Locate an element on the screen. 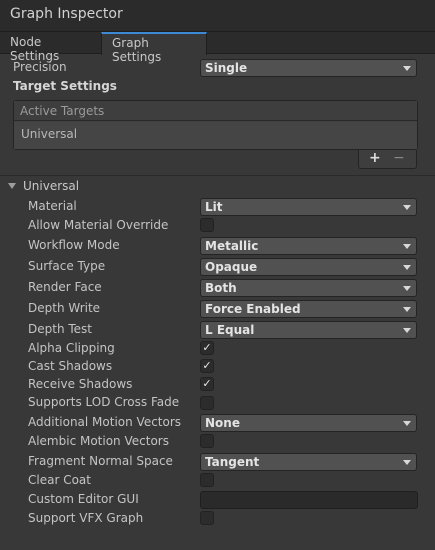 Image resolution: width=435 pixels, height=550 pixels. receive-shadows-checkbox: ✓ is located at coordinates (207, 384).